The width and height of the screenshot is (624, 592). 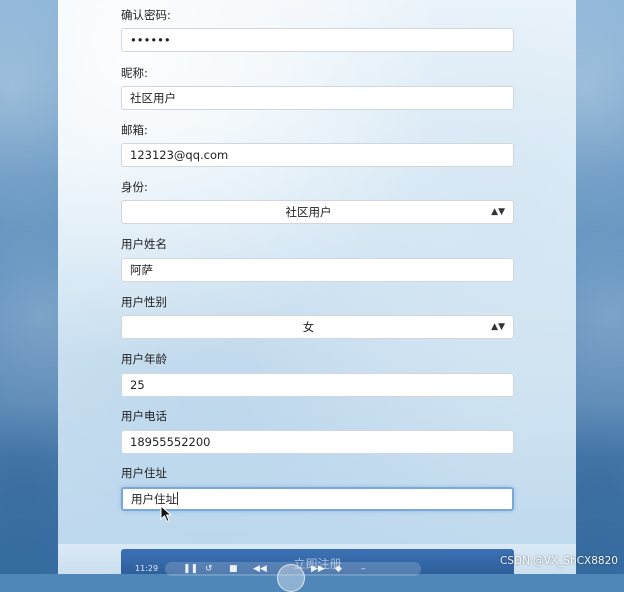 What do you see at coordinates (134, 130) in the screenshot?
I see `email-label: 邮箱:` at bounding box center [134, 130].